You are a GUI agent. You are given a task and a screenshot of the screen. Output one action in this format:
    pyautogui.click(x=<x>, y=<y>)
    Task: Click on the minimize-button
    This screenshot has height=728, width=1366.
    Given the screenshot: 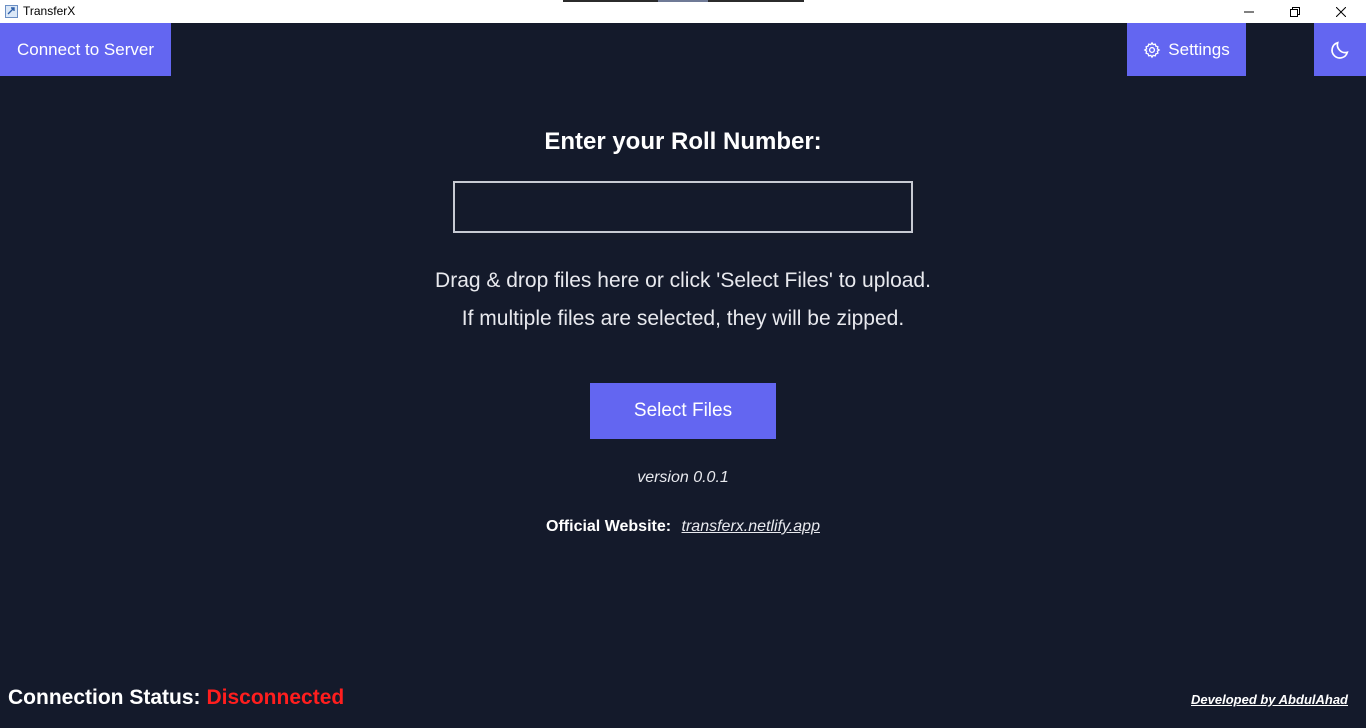 What is the action you would take?
    pyautogui.click(x=1249, y=11)
    